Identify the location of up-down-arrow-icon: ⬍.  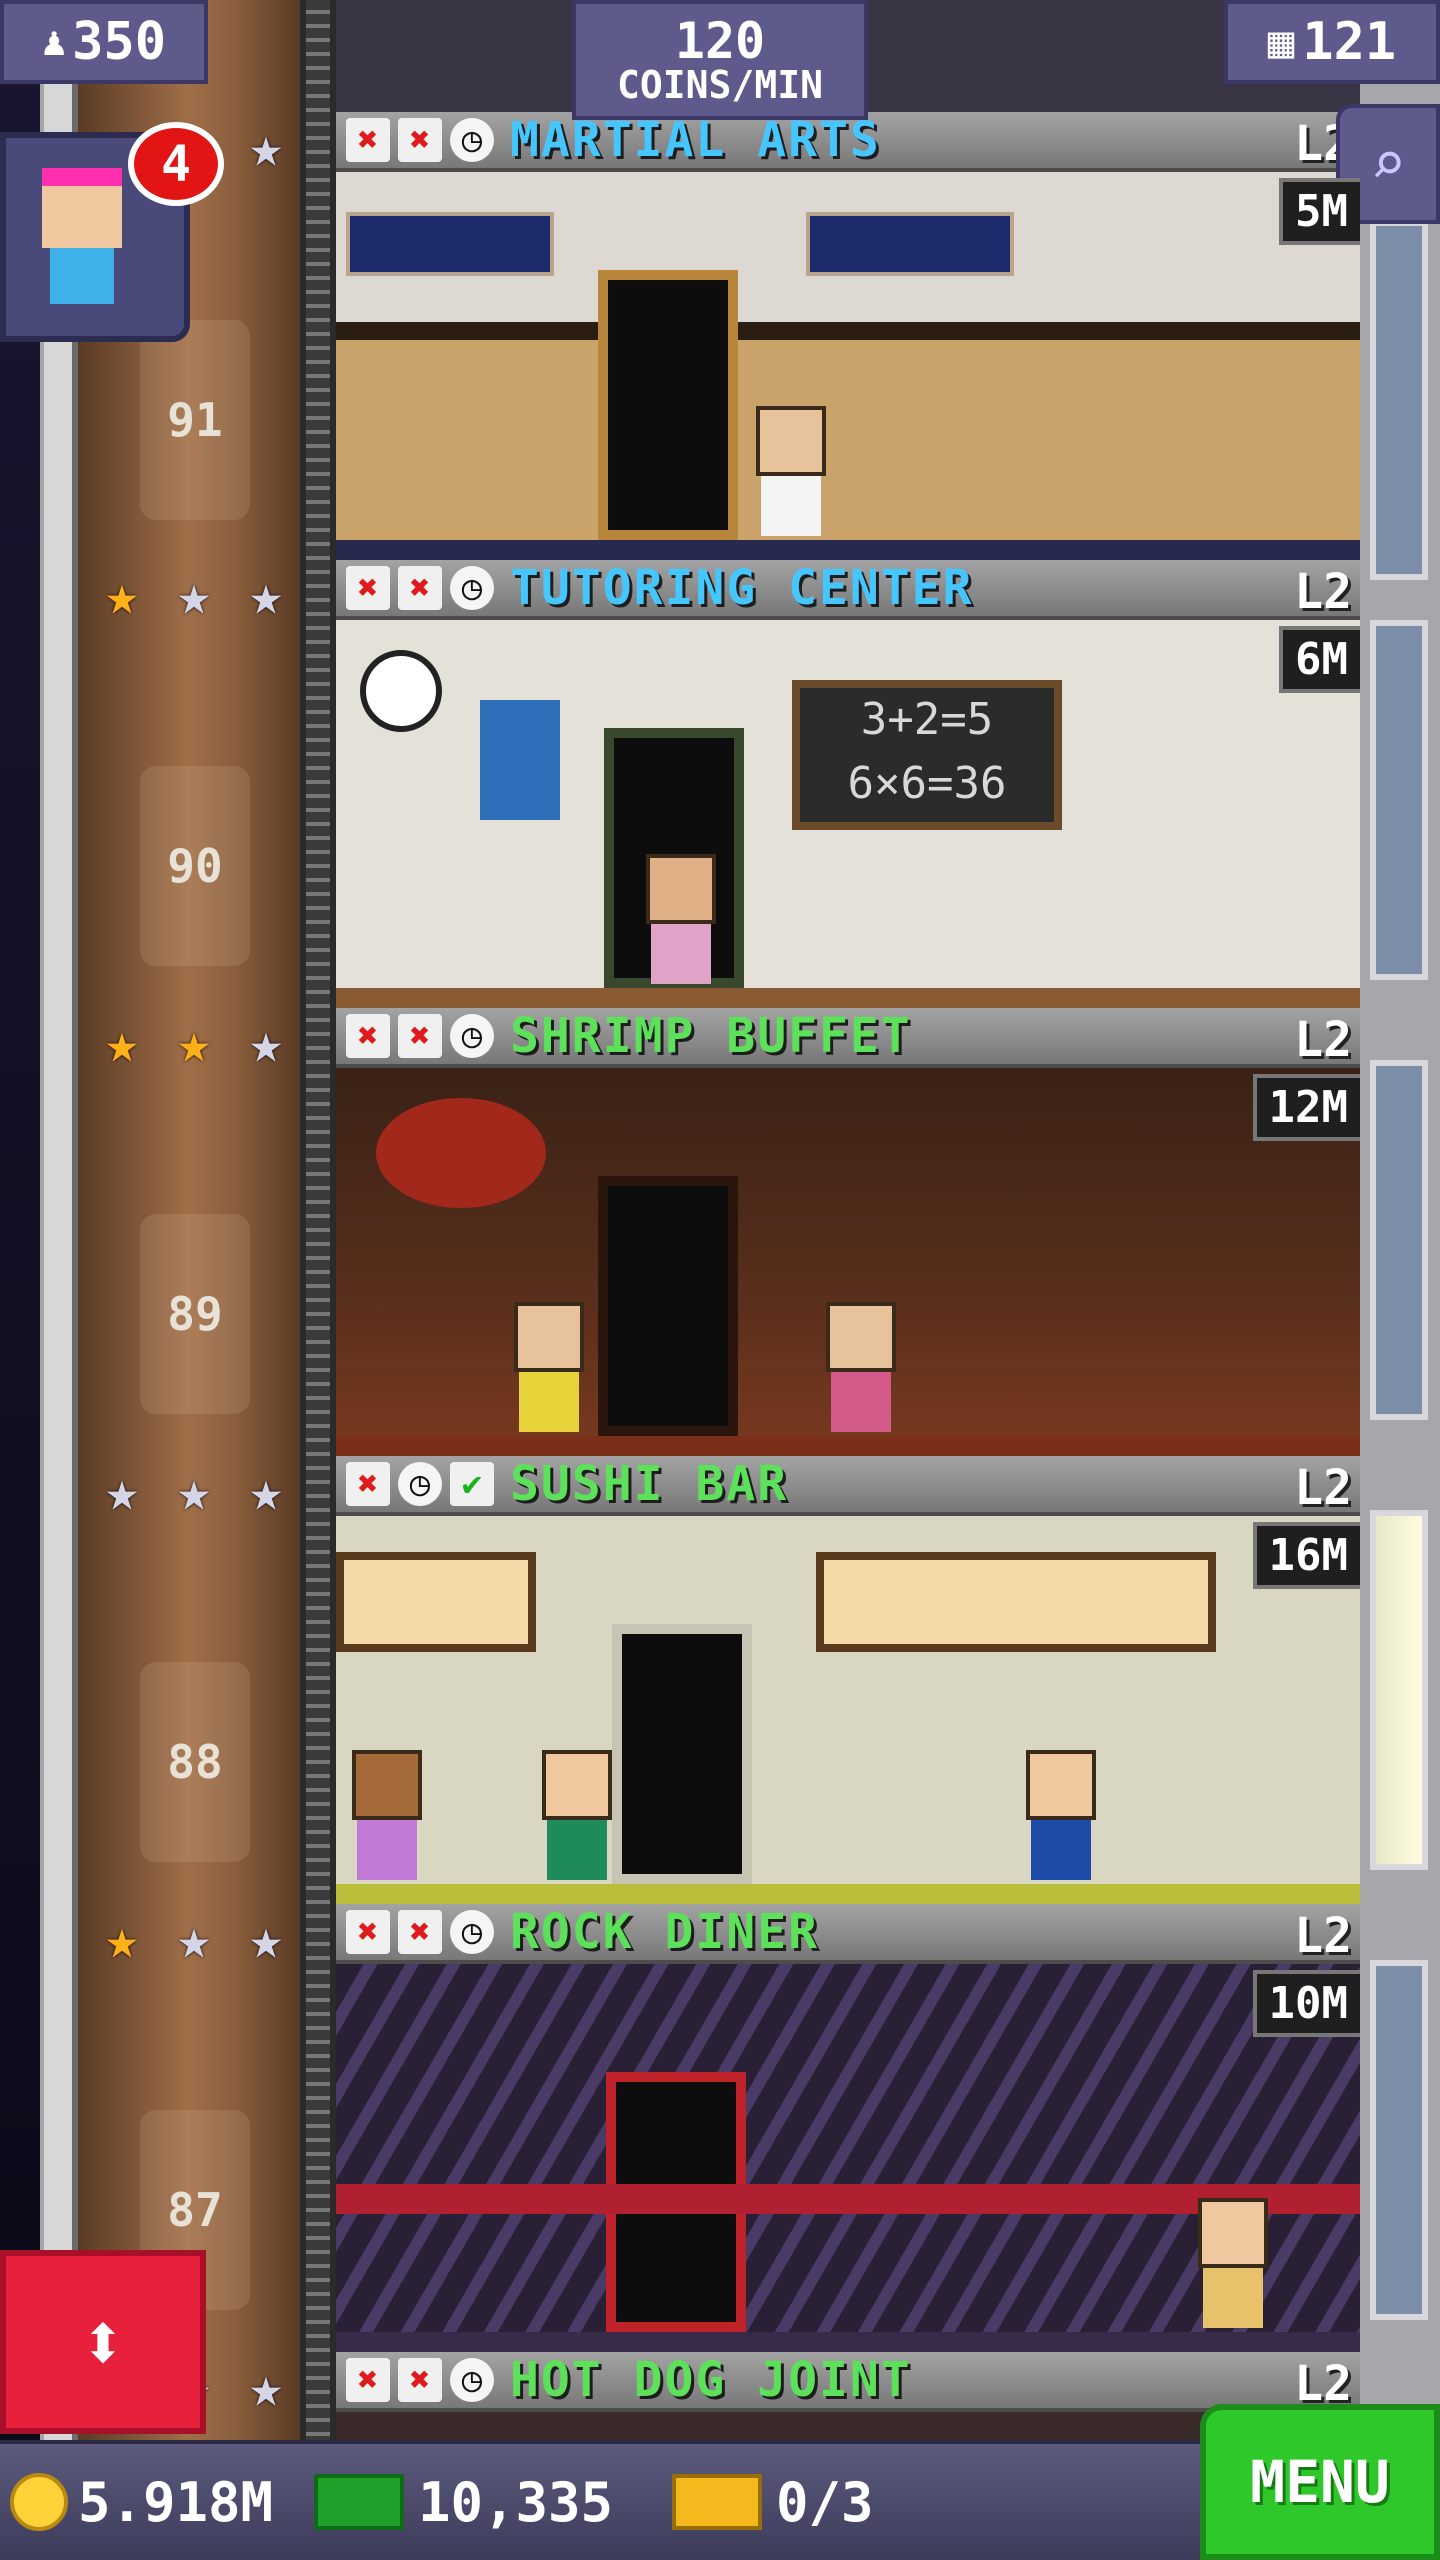
(103, 2342).